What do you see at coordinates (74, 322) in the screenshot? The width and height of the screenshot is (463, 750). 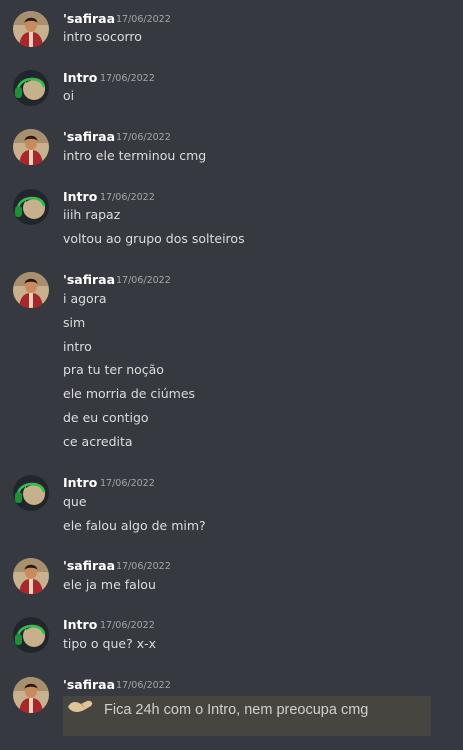 I see `message-text: sim` at bounding box center [74, 322].